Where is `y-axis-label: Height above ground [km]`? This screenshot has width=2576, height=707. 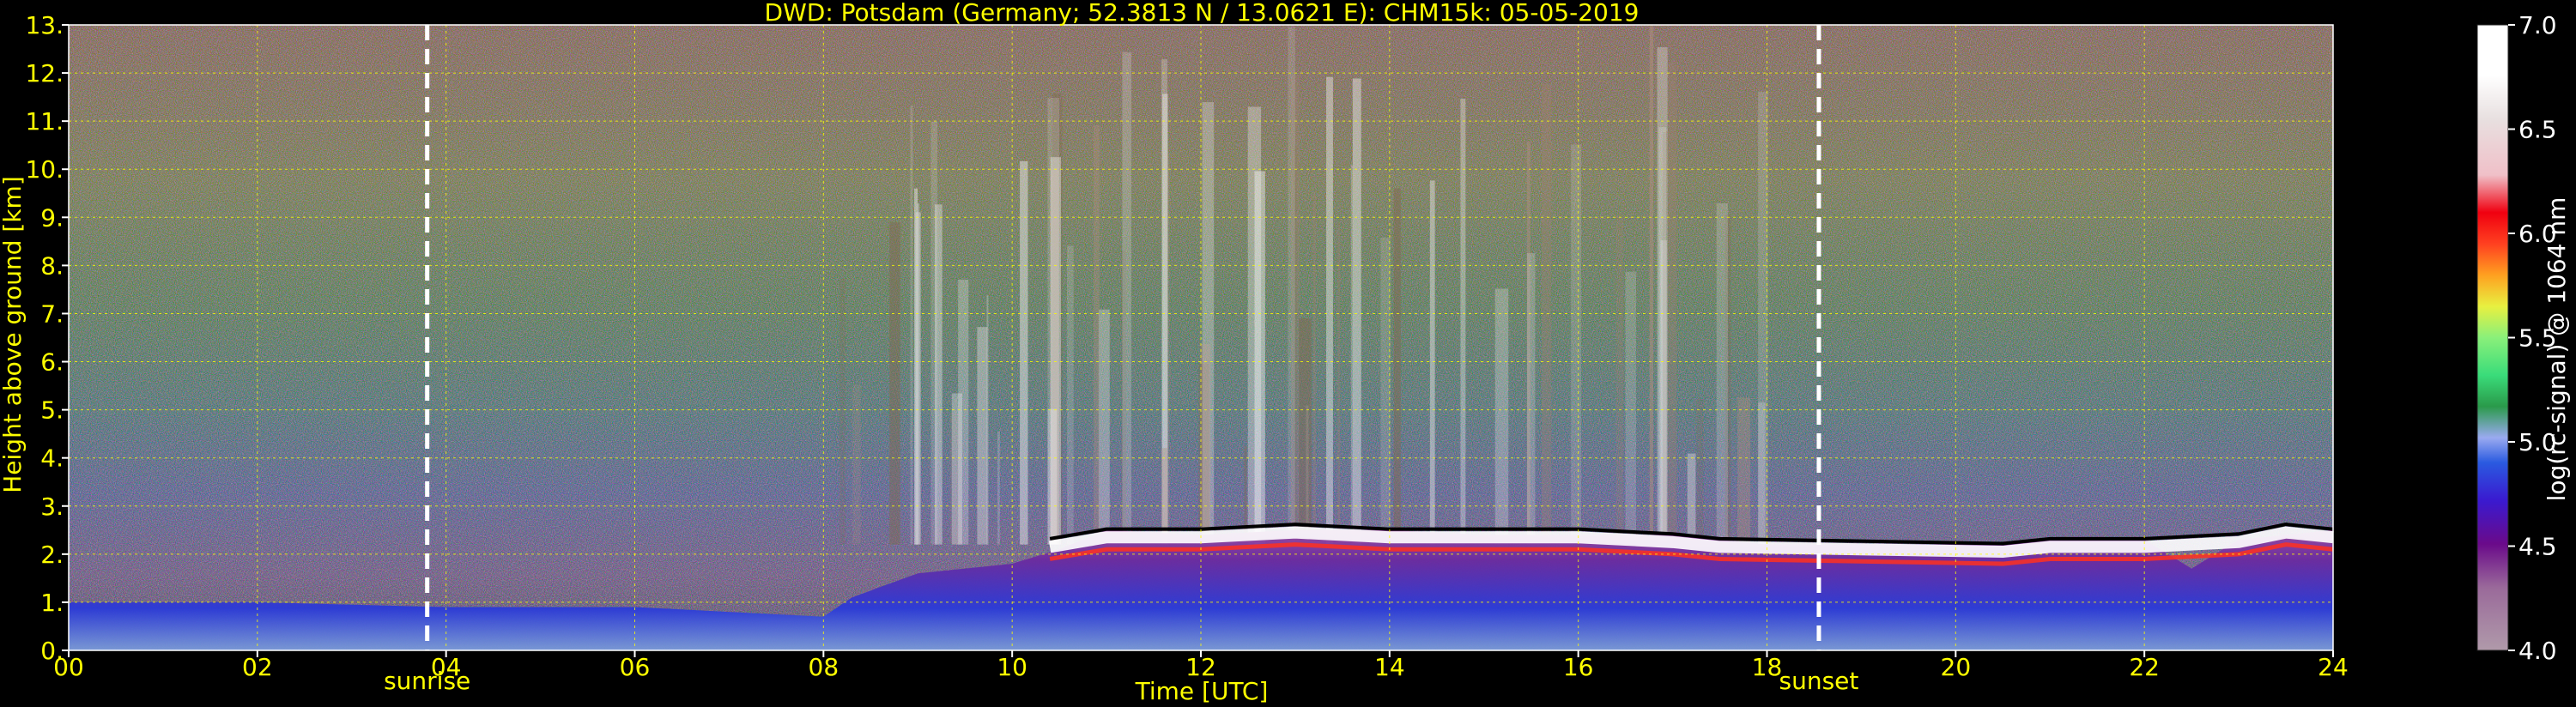
y-axis-label: Height above ground [km] is located at coordinates (13, 334).